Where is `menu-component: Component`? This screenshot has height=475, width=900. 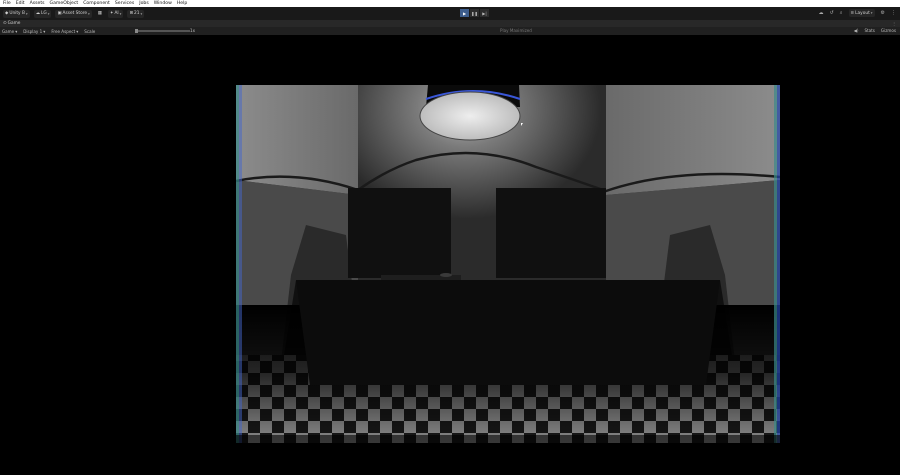 menu-component: Component is located at coordinates (96, 3).